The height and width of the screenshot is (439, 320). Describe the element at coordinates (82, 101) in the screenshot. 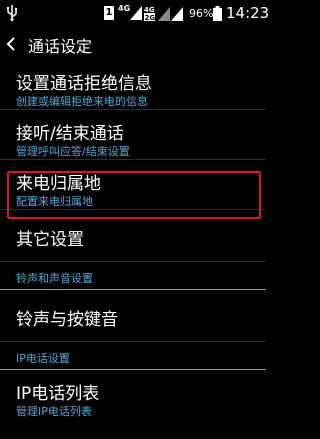

I see `item-summary: 创建或编辑拒绝来电的信息` at that location.